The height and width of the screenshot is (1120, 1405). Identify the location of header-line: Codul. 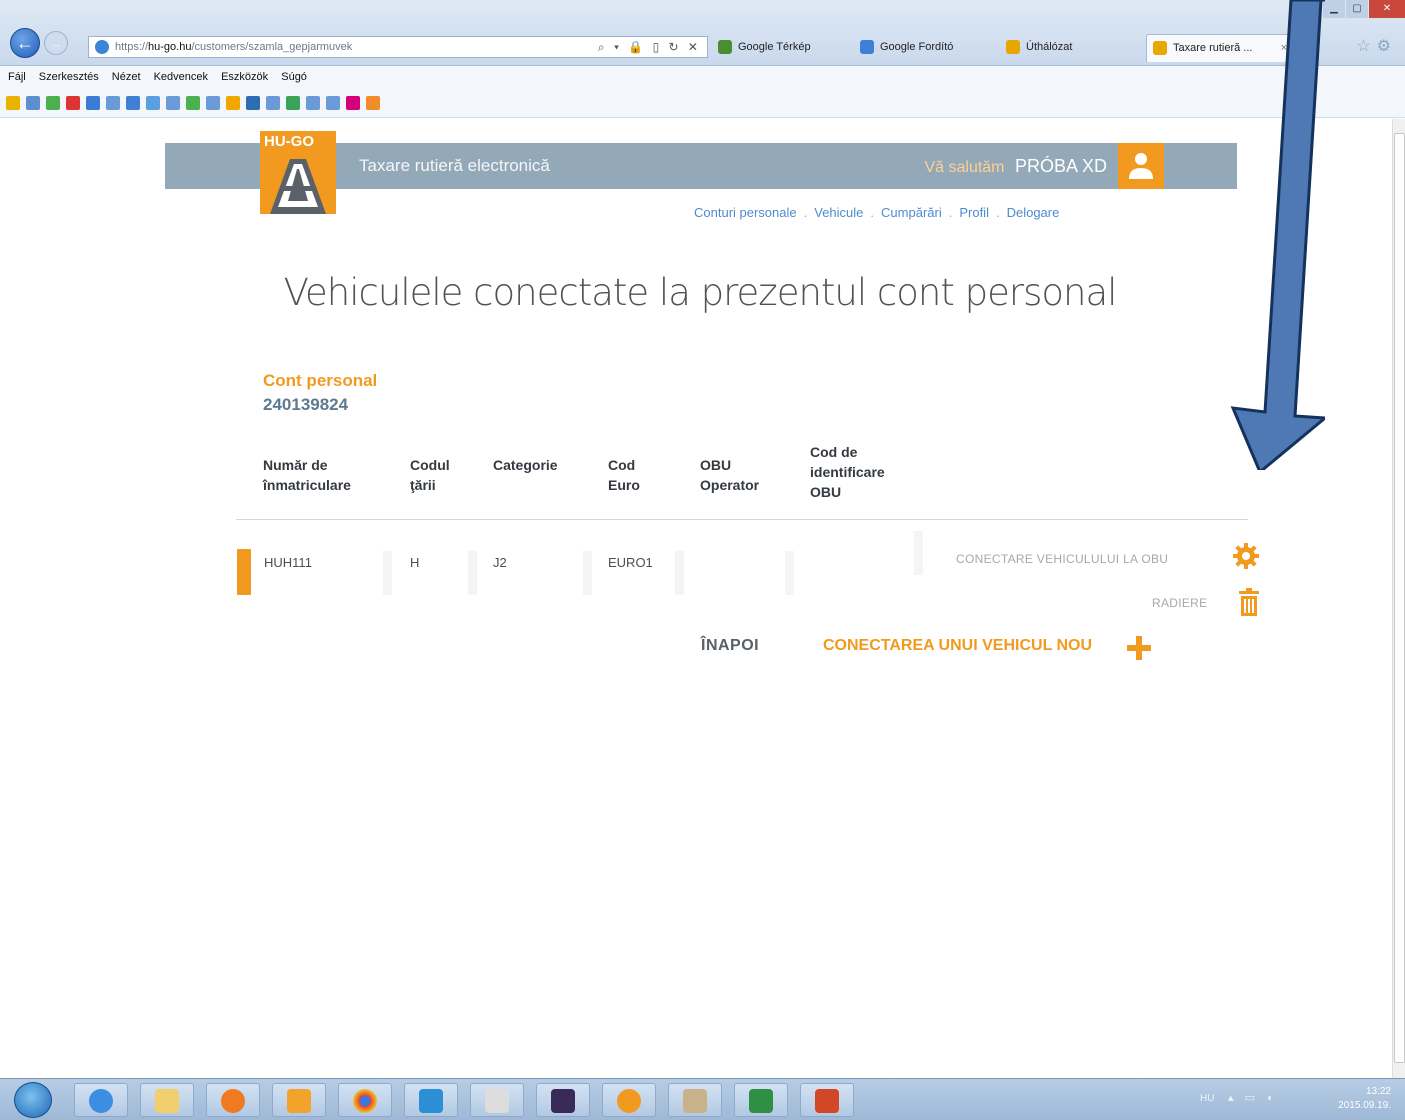
(430, 465).